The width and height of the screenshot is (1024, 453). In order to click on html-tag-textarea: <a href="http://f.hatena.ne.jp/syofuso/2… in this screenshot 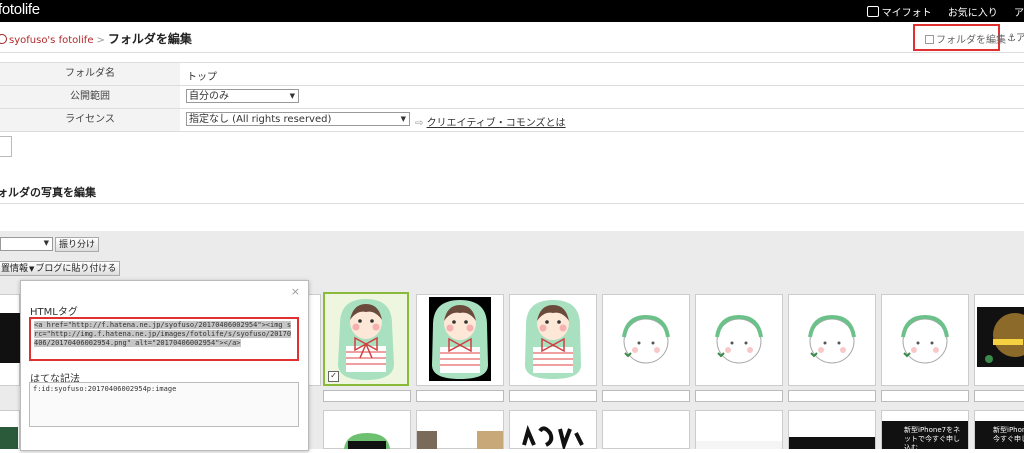, I will do `click(164, 339)`.